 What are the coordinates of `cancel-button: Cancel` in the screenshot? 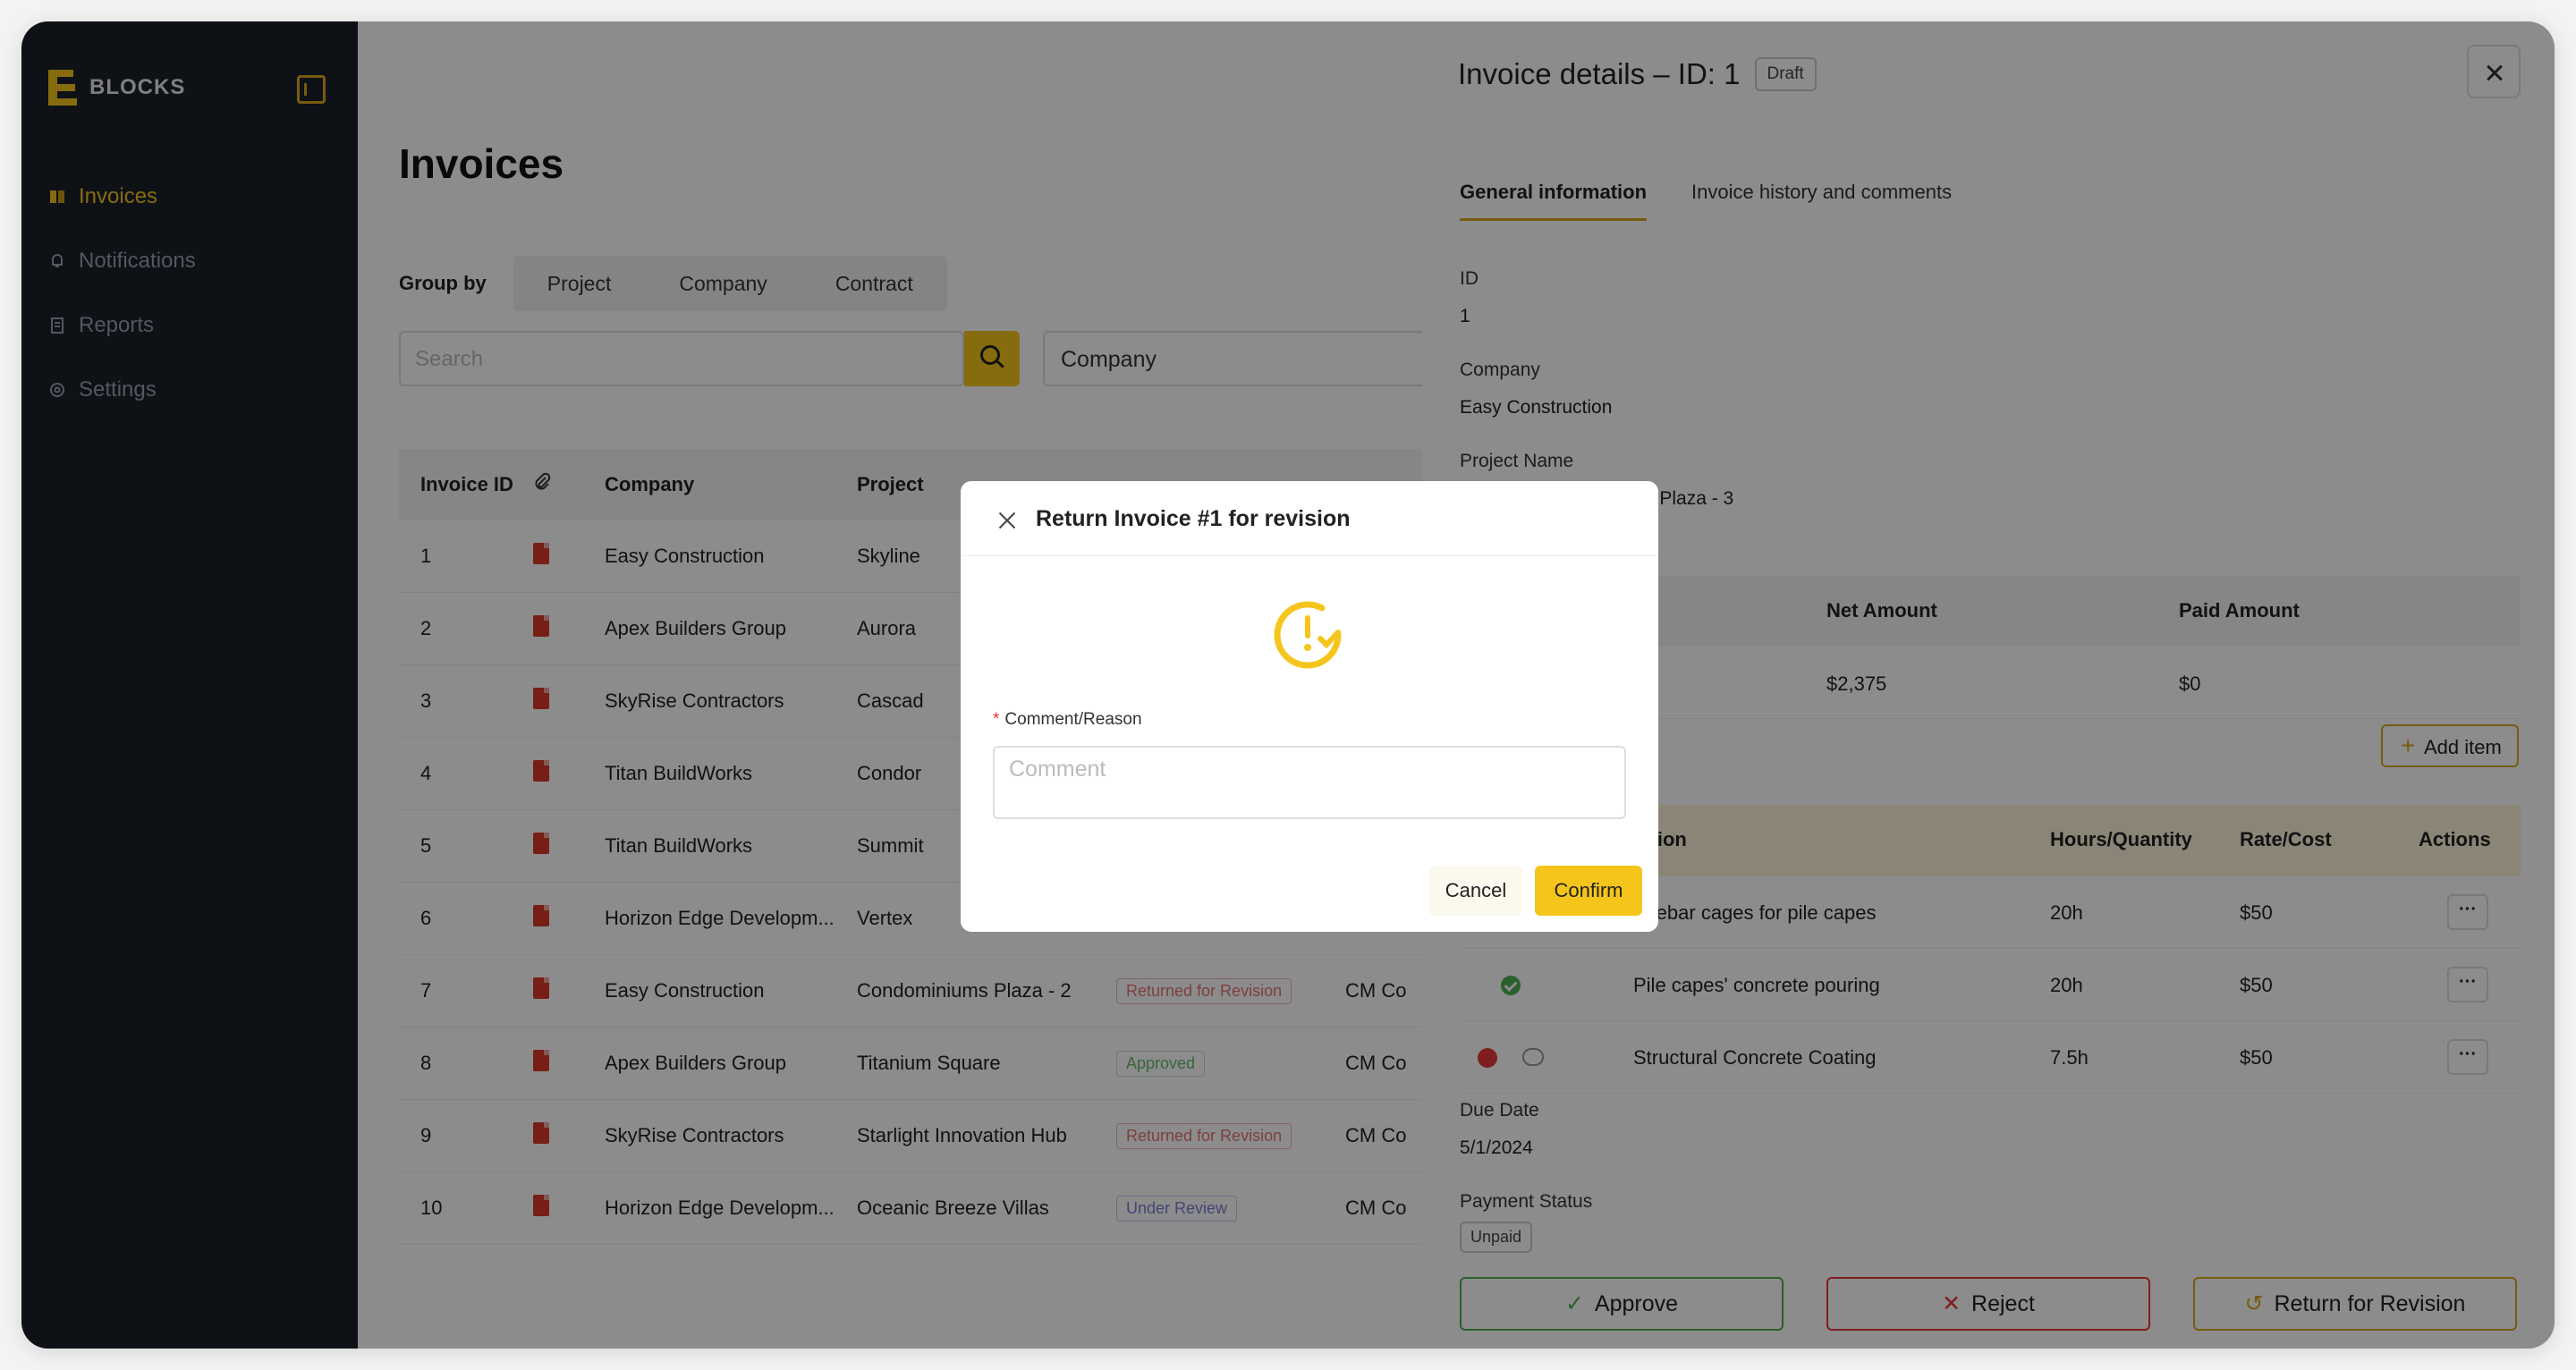 It's located at (1475, 891).